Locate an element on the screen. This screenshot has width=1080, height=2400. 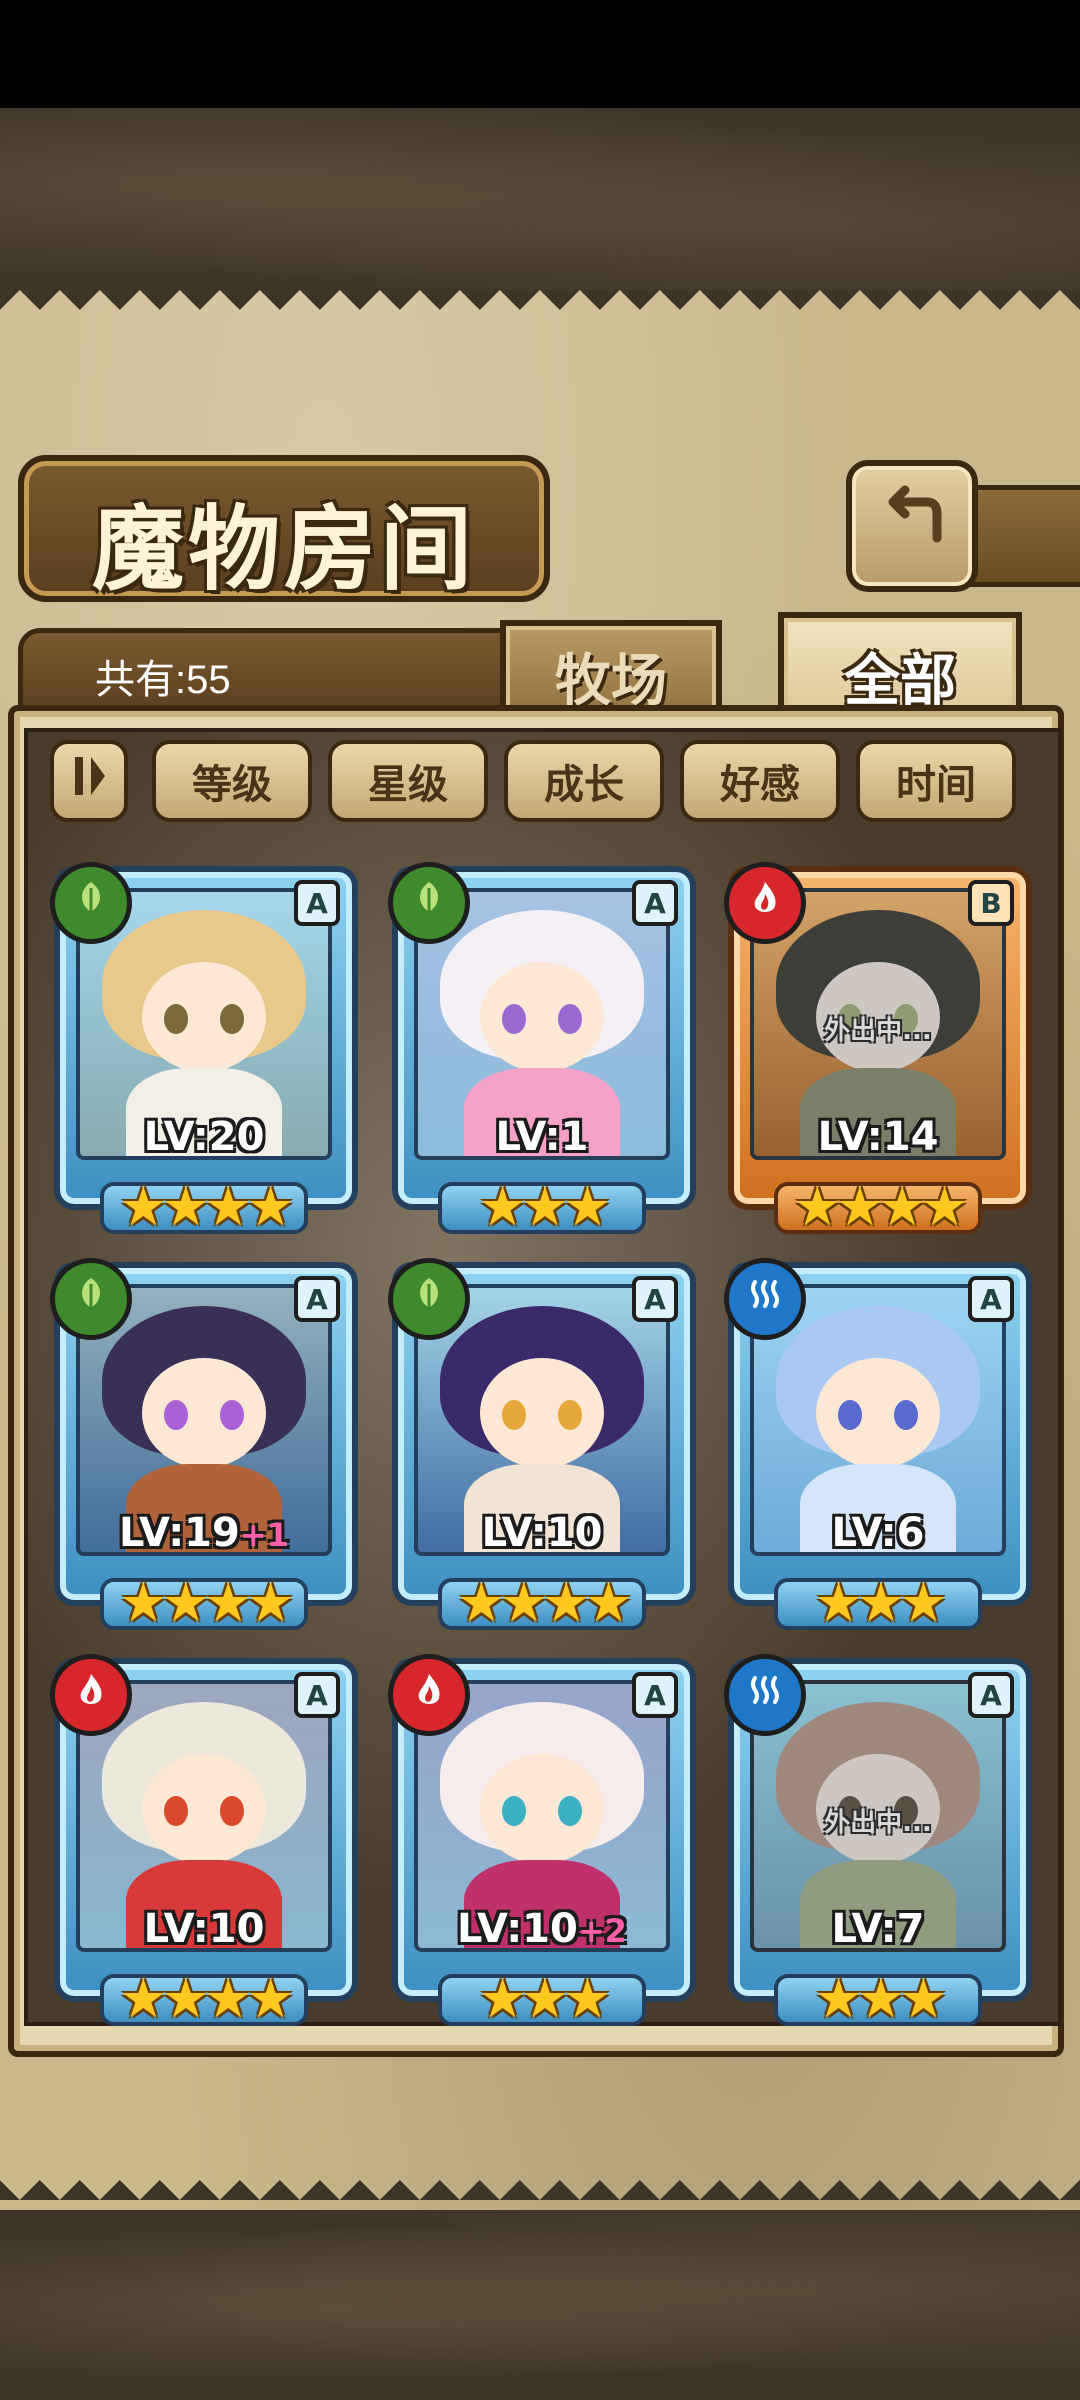
monster-level: LV:10+2 is located at coordinates (542, 1929).